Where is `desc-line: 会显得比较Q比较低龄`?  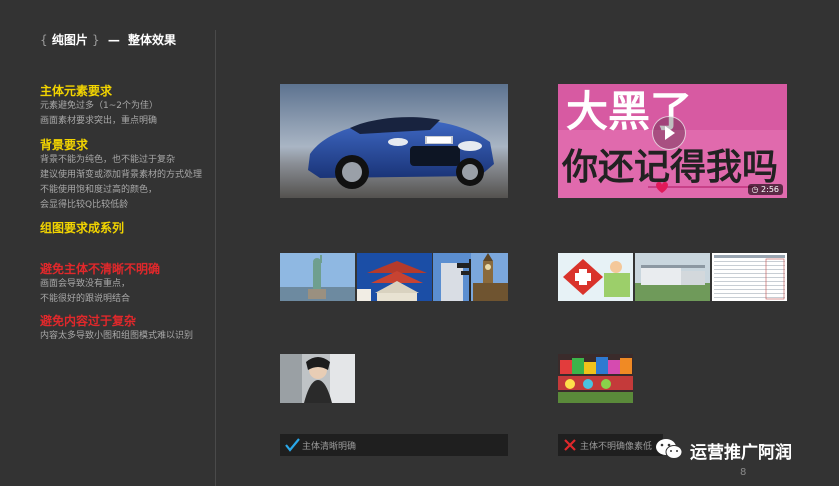
desc-line: 会显得比较Q比较低龄 is located at coordinates (84, 205).